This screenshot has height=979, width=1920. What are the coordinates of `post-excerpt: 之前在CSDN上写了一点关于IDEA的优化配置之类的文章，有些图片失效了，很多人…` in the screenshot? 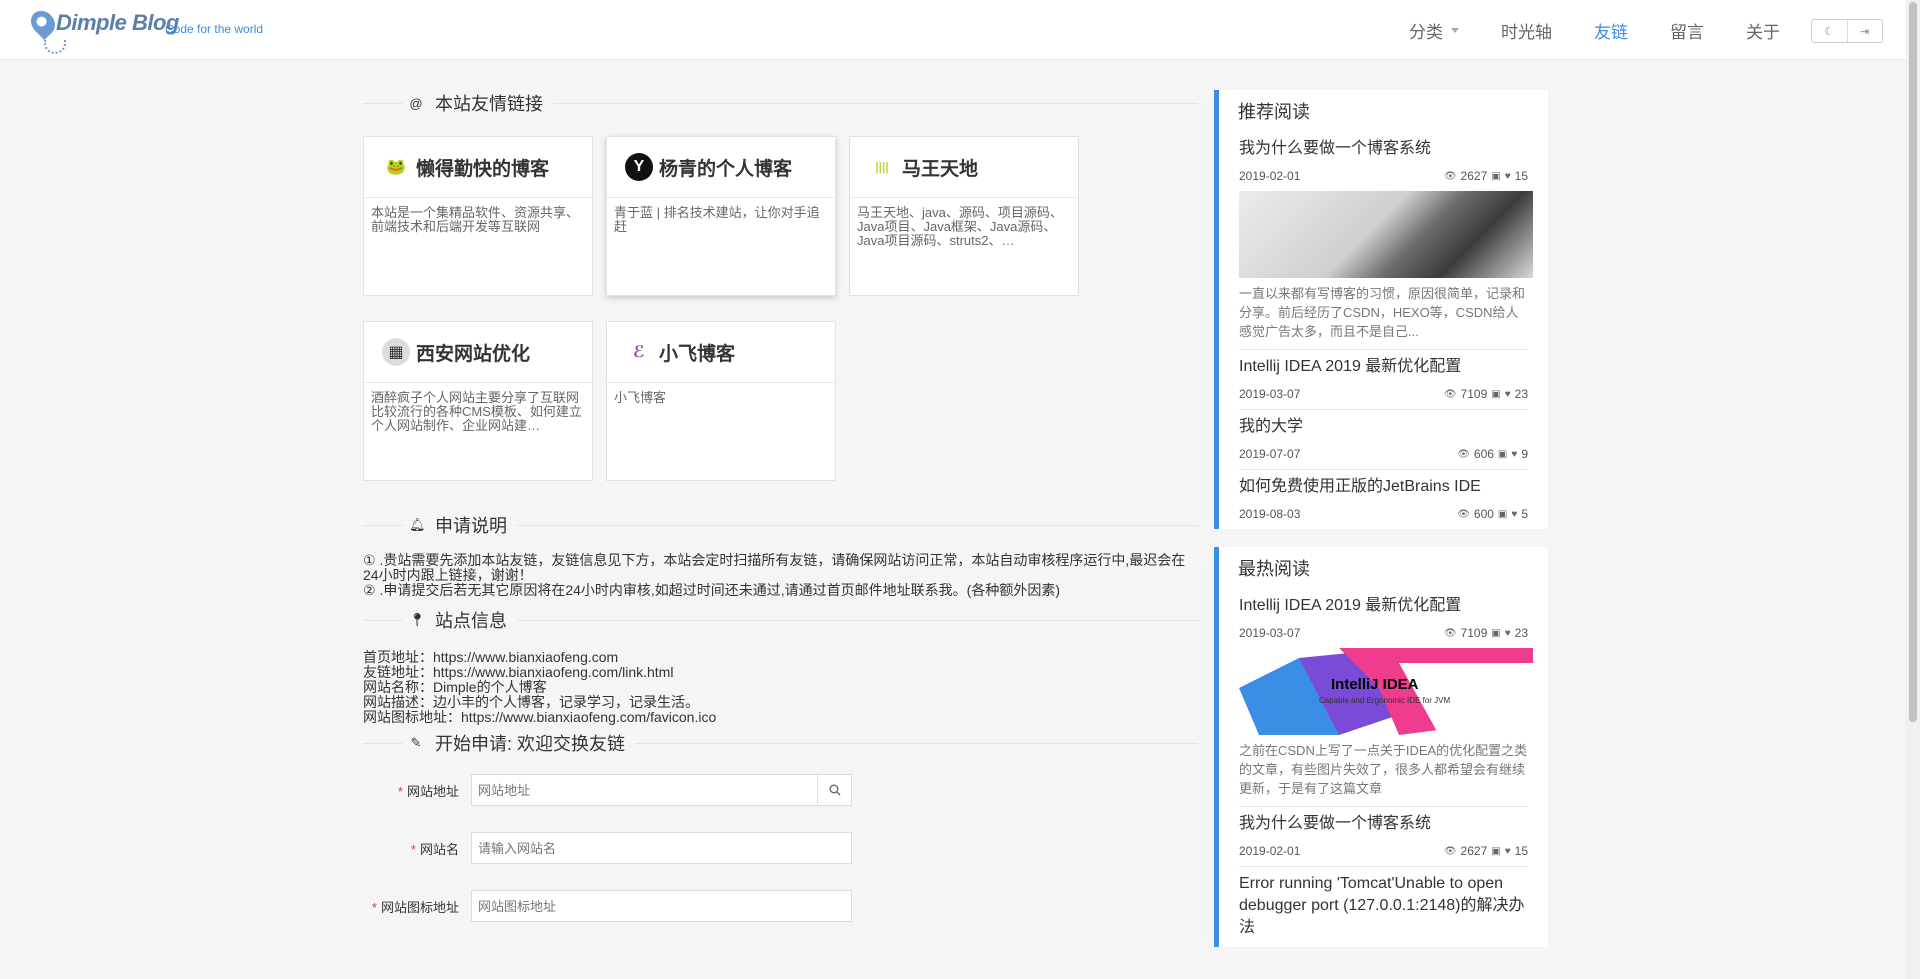 It's located at (1383, 769).